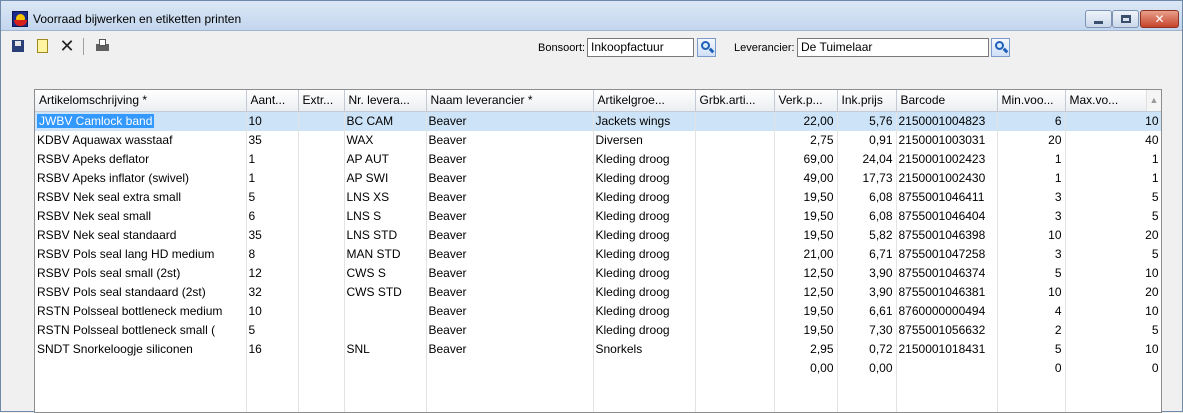 The image size is (1183, 413). What do you see at coordinates (385, 159) in the screenshot?
I see `table-cell: AP AUT` at bounding box center [385, 159].